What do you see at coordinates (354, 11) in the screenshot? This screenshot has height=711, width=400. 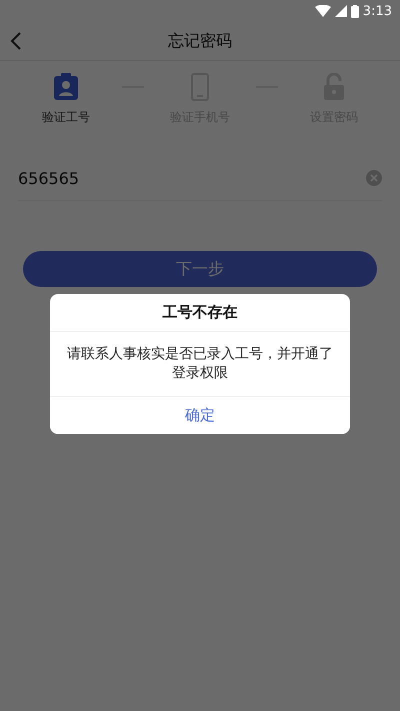 I see `battery-icon` at bounding box center [354, 11].